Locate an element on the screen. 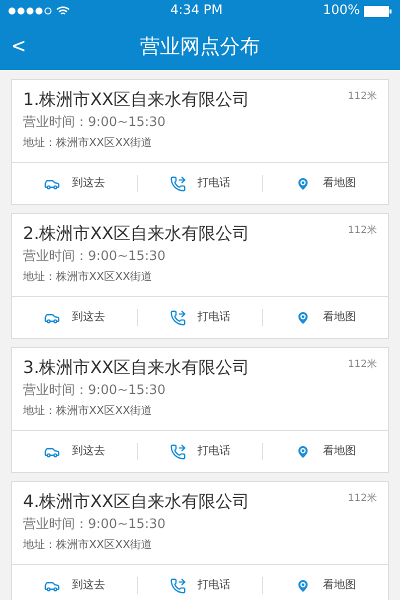 Image resolution: width=400 pixels, height=600 pixels. battery-percent: 100% is located at coordinates (341, 11).